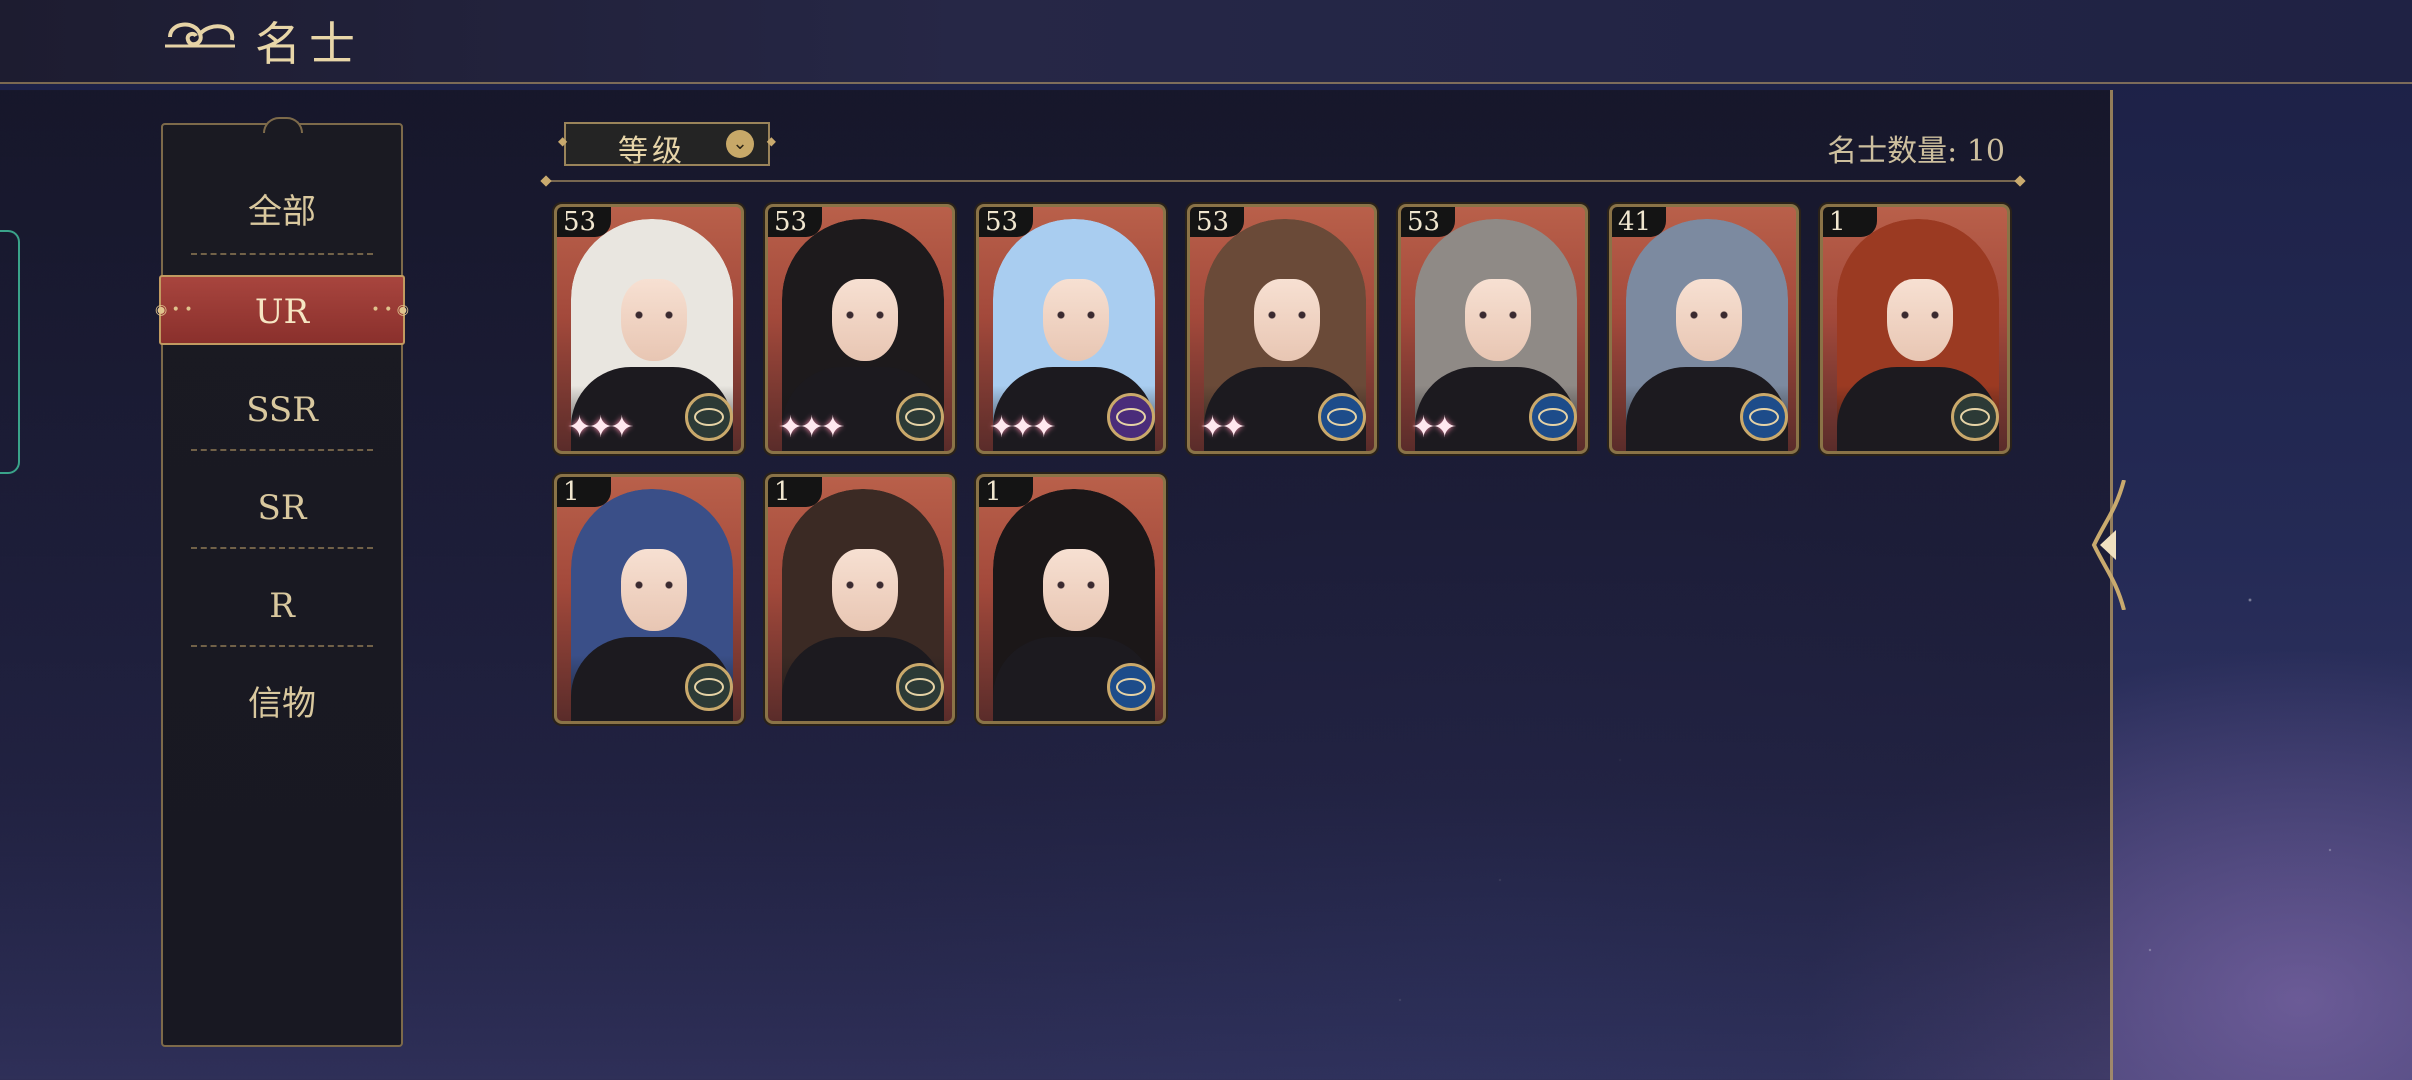 The height and width of the screenshot is (1080, 2412). What do you see at coordinates (200, 35) in the screenshot?
I see `cloud-swirl-icon` at bounding box center [200, 35].